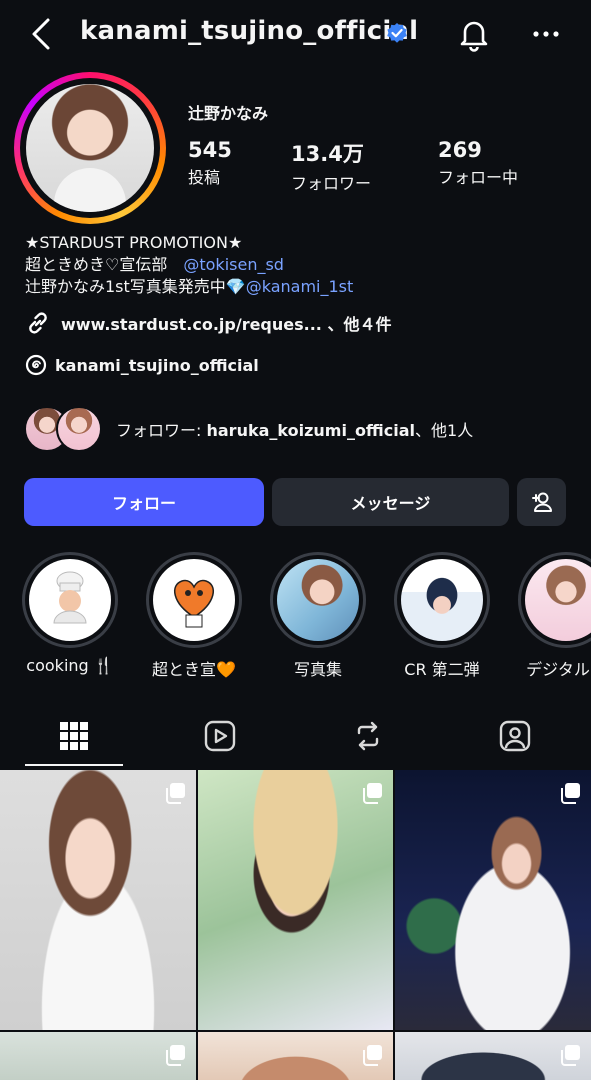 The height and width of the screenshot is (1080, 591). Describe the element at coordinates (157, 365) in the screenshot. I see `threads-handle: kanami_tsujino_official` at that location.